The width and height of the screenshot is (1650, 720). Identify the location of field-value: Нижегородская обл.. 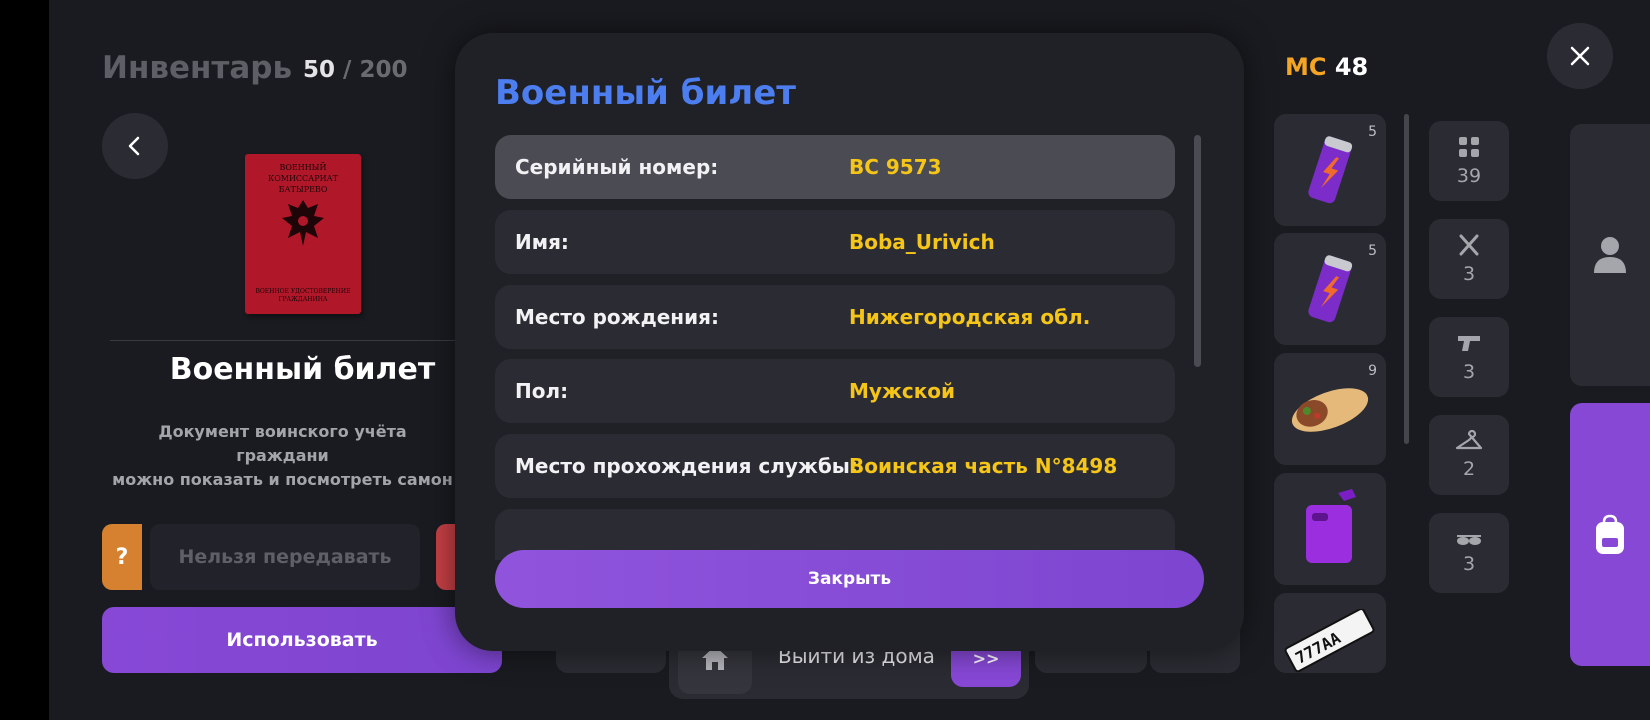
(970, 317).